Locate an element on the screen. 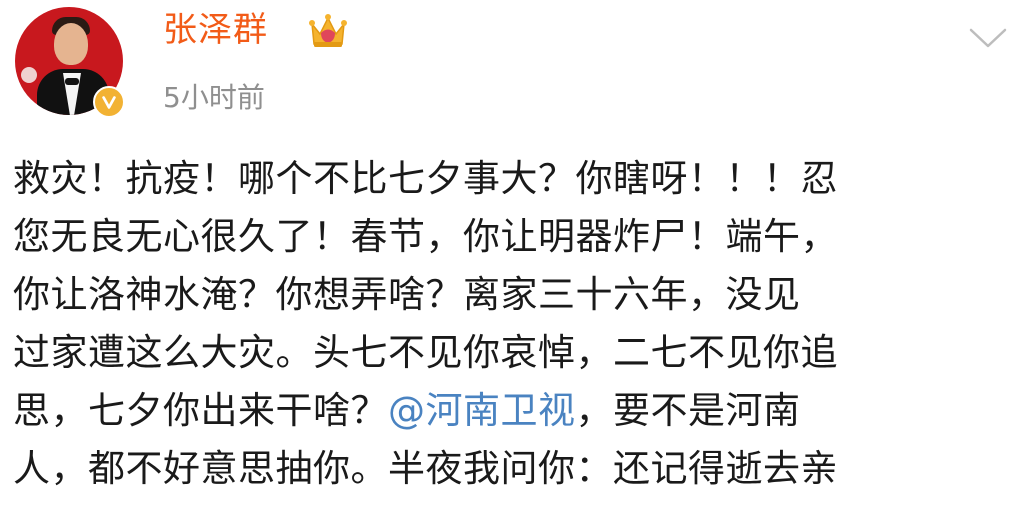 The width and height of the screenshot is (1023, 526). chevron-down-icon is located at coordinates (988, 38).